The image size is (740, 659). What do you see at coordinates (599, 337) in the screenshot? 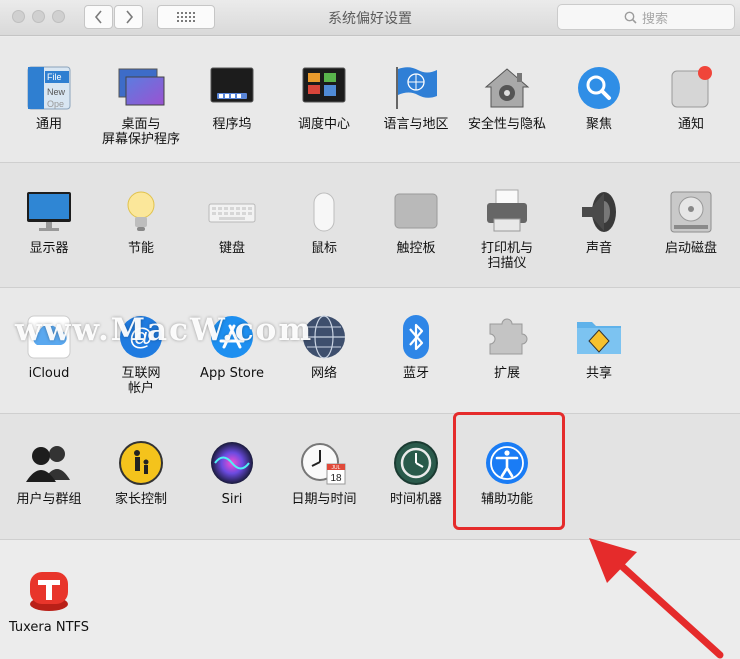
I see `sharing-folder-icon` at bounding box center [599, 337].